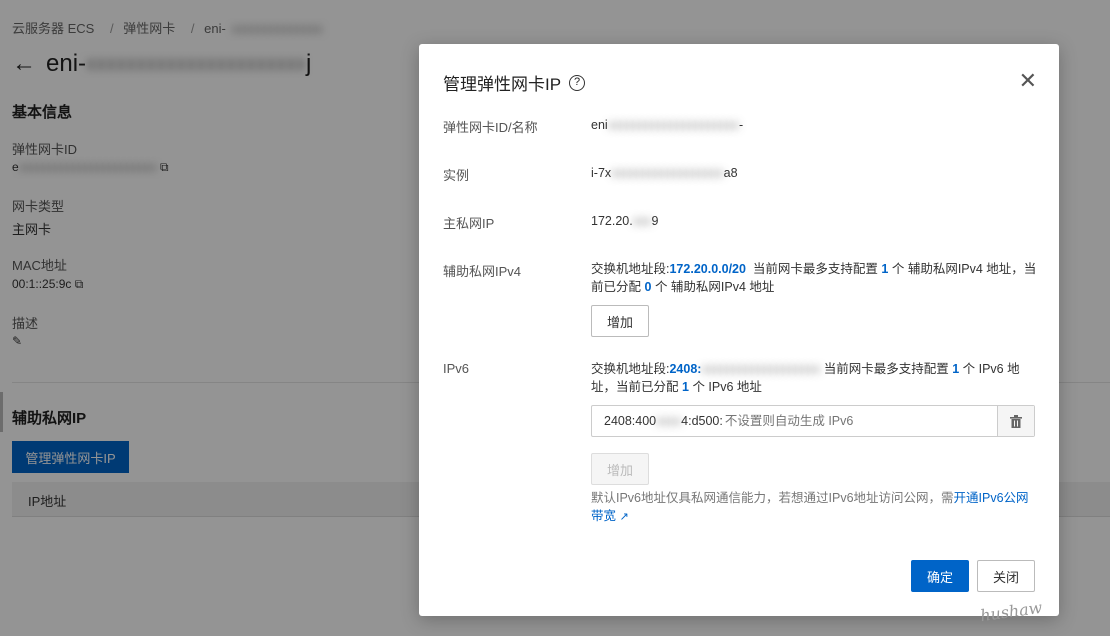 The image size is (1110, 636). What do you see at coordinates (577, 82) in the screenshot?
I see `help-icon: ?` at bounding box center [577, 82].